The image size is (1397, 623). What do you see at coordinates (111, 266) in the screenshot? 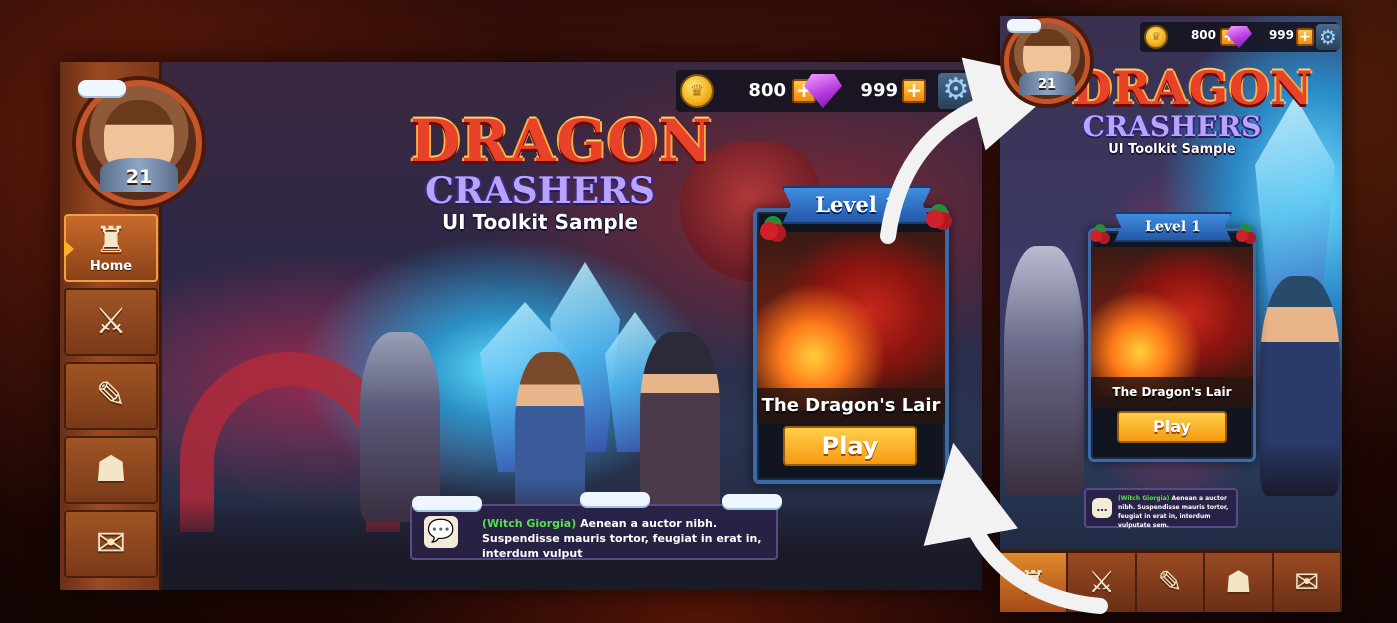
I see `nav-home-label: Home` at bounding box center [111, 266].